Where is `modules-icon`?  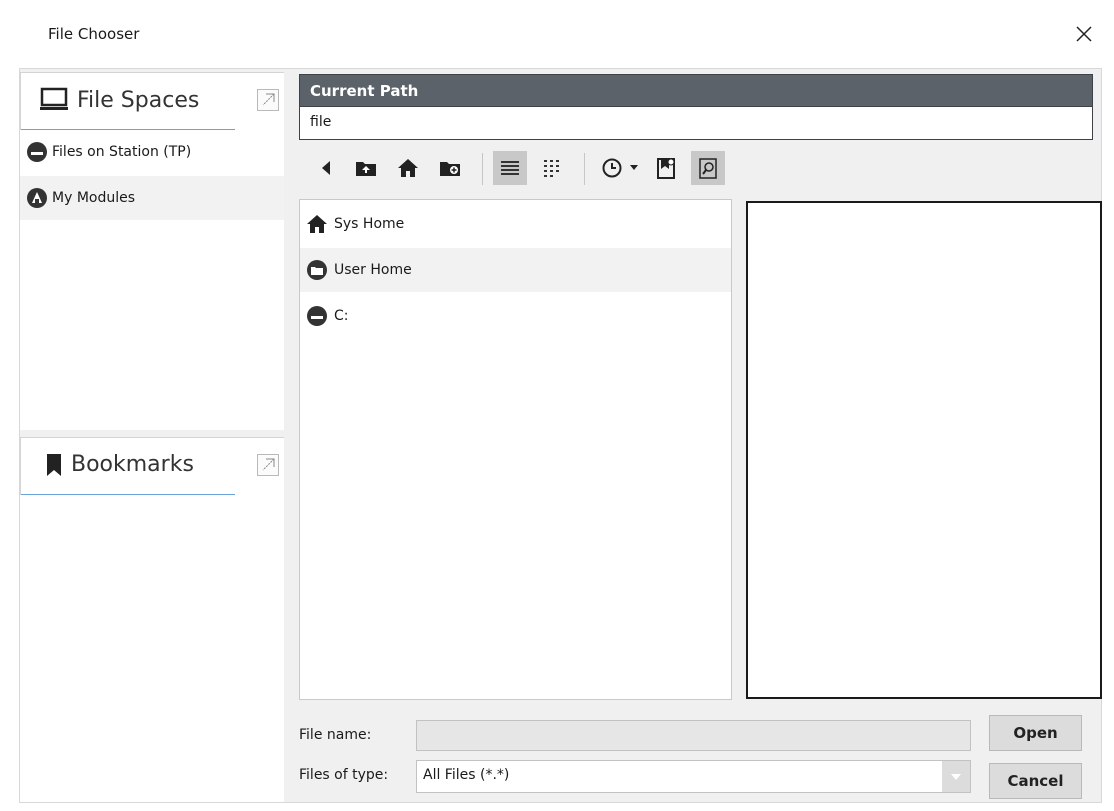 modules-icon is located at coordinates (37, 198).